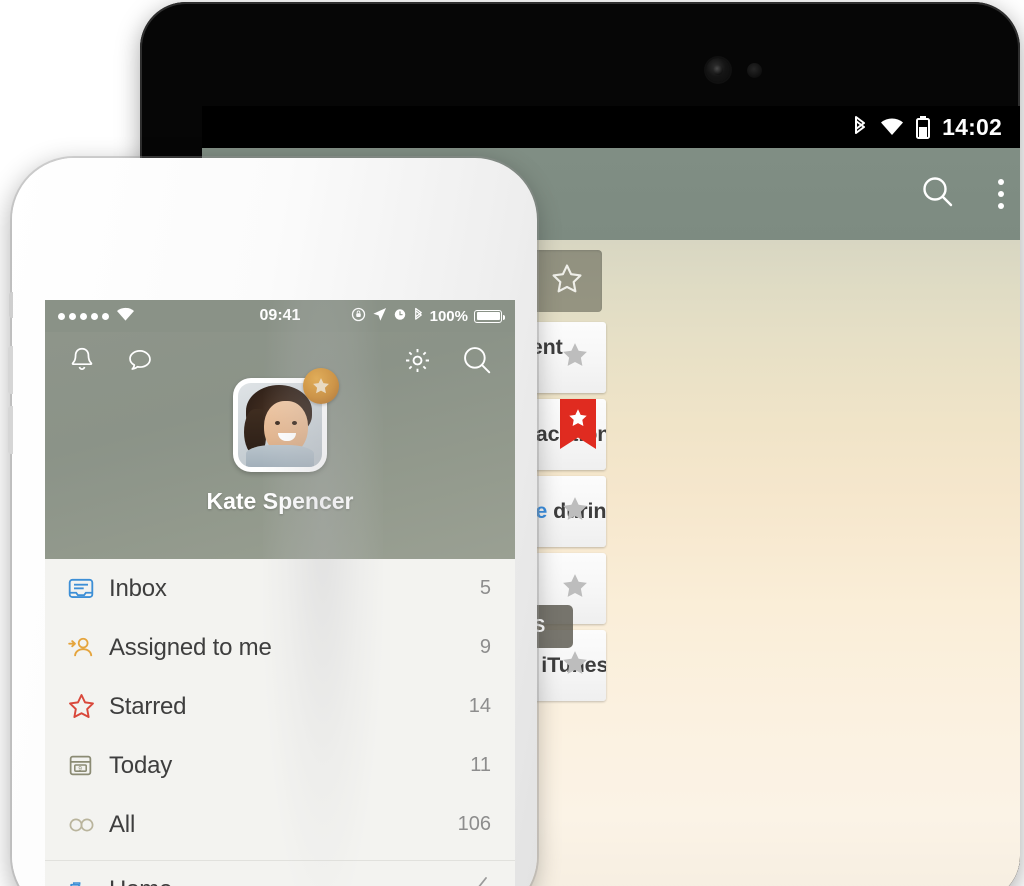  Describe the element at coordinates (11, 305) in the screenshot. I see `phone-mute-switch` at that location.